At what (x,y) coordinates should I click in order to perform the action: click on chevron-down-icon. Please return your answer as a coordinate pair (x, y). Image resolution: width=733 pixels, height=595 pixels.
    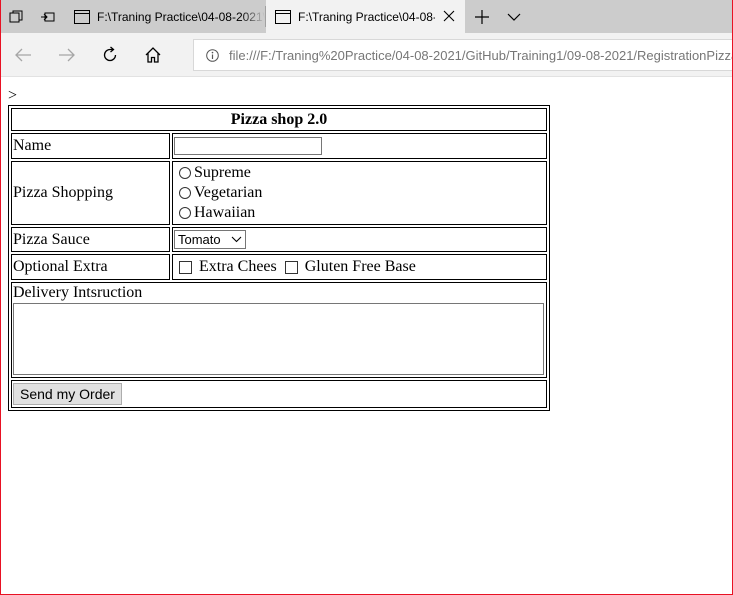
    Looking at the image, I should click on (236, 239).